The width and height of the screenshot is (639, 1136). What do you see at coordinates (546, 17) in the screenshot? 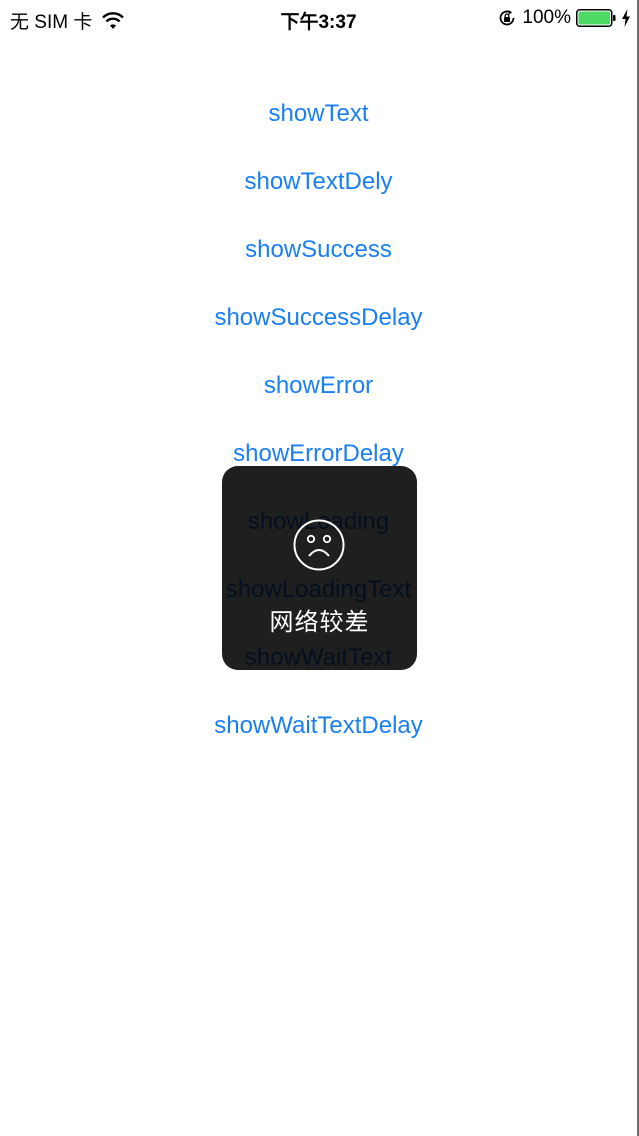
I see `battery-percent: 100%` at bounding box center [546, 17].